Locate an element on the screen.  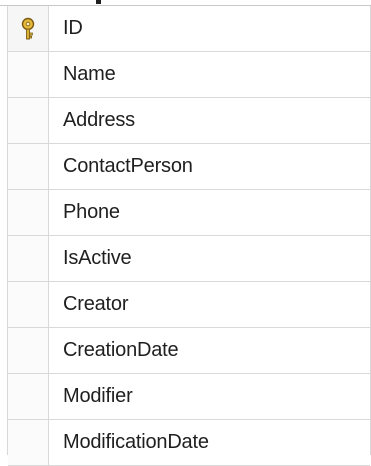
panel-top-marker is located at coordinates (98, 2).